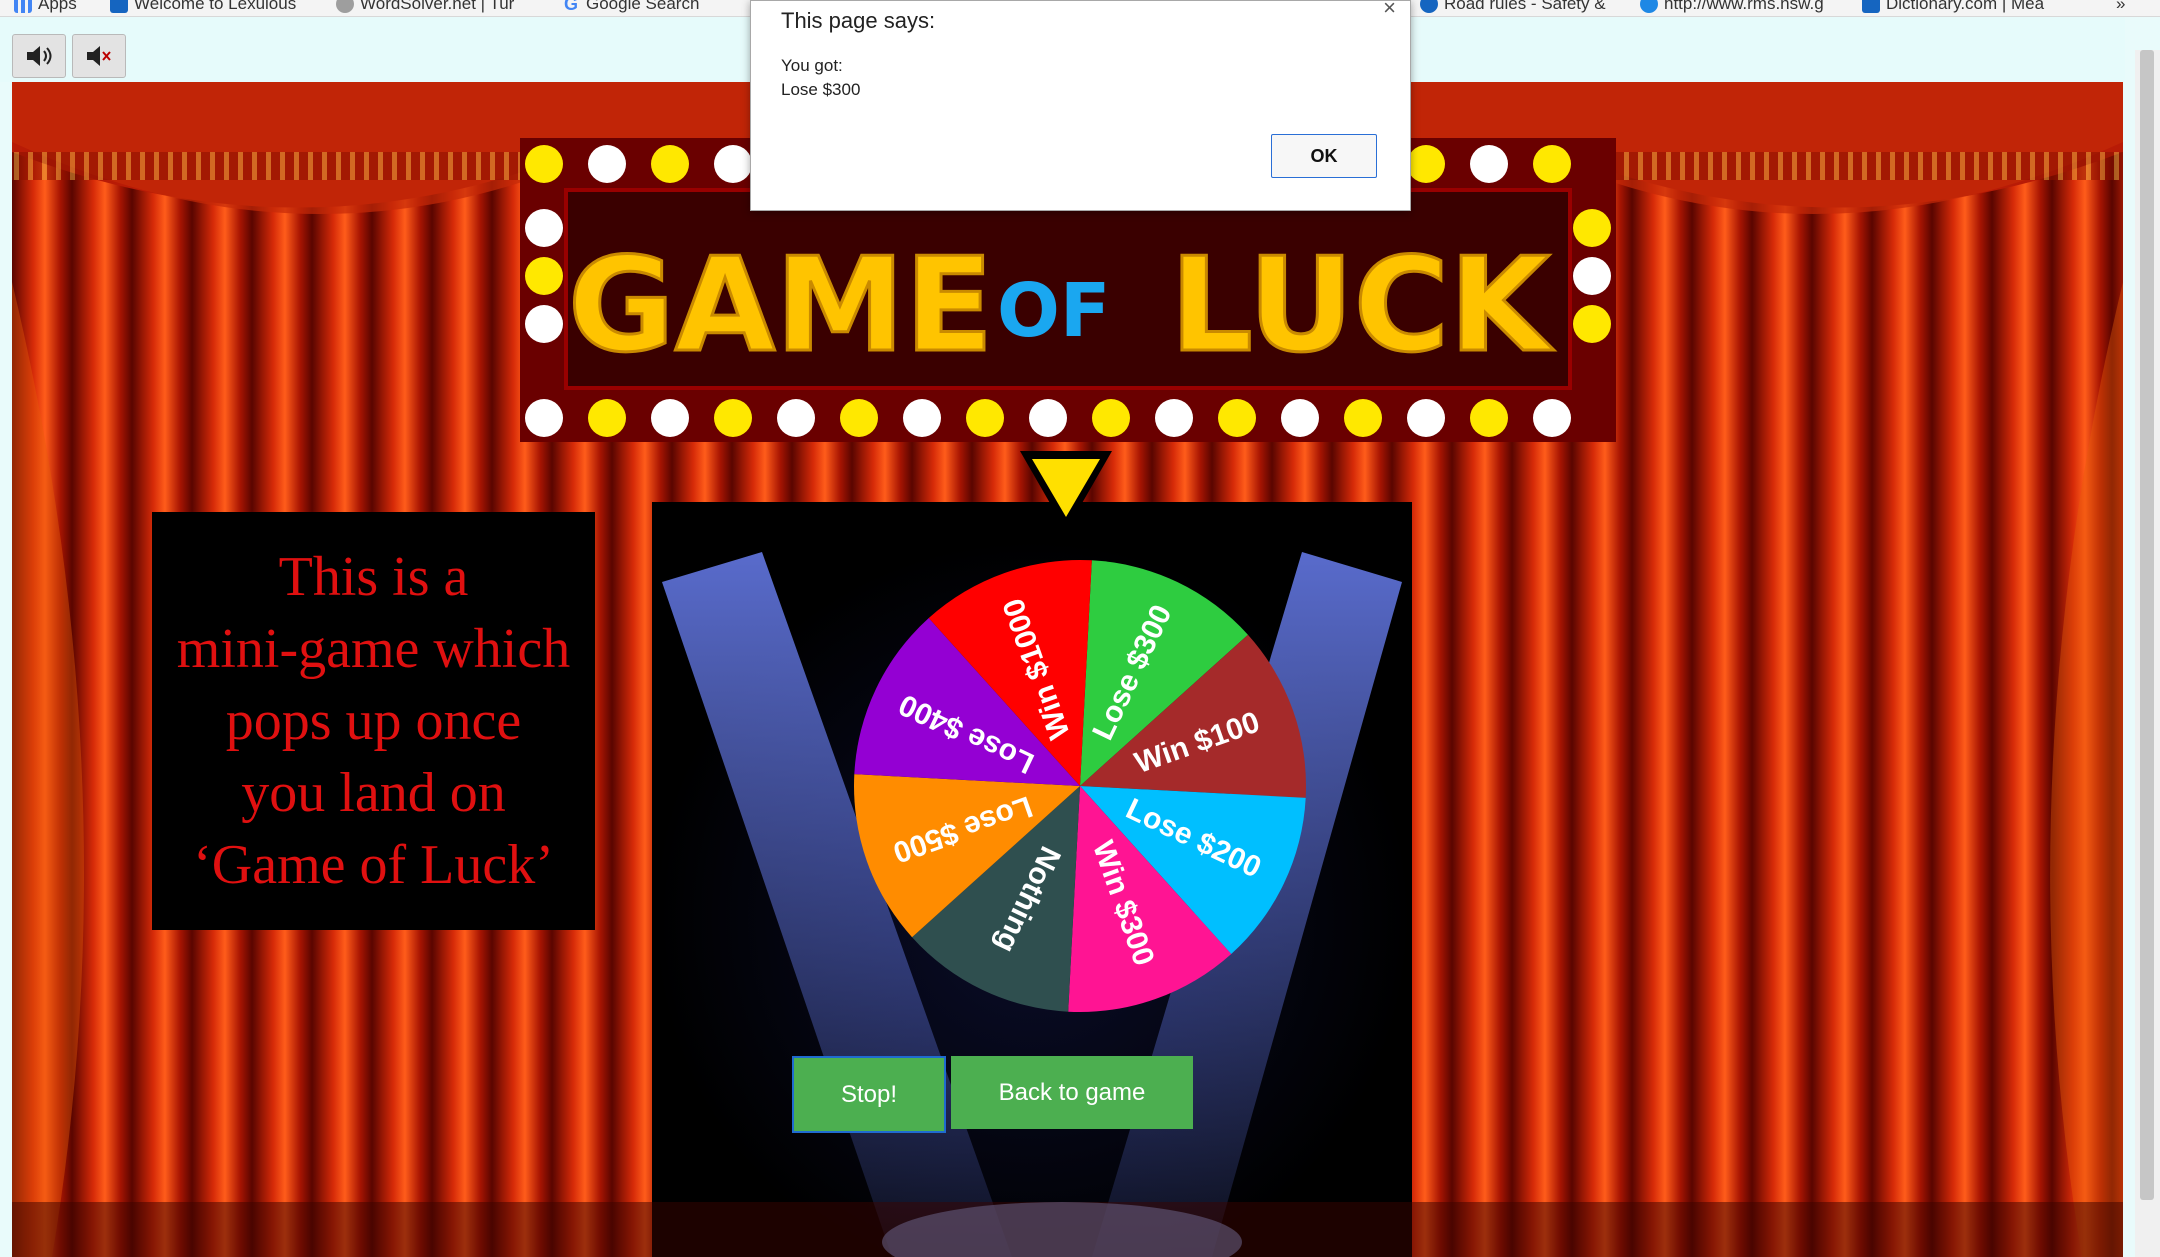 The image size is (2160, 1257). What do you see at coordinates (425, 7) in the screenshot?
I see `bookmark-wordsolver: WordSolver.net | Tur` at bounding box center [425, 7].